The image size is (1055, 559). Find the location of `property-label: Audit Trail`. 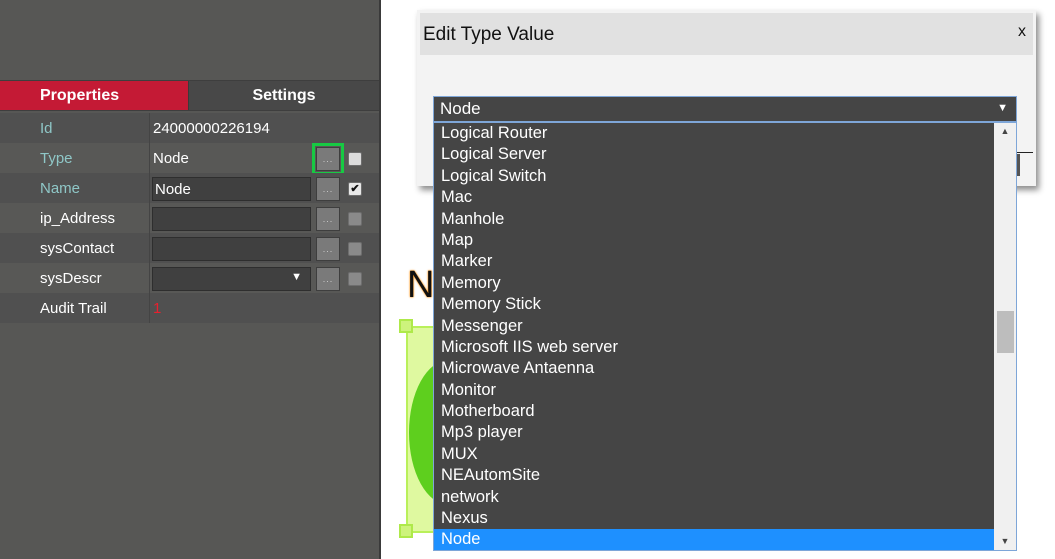

property-label: Audit Trail is located at coordinates (75, 308).